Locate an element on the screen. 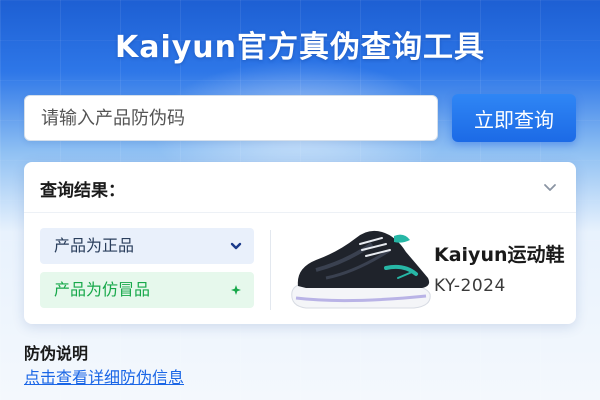  sparkle-icon is located at coordinates (236, 290).